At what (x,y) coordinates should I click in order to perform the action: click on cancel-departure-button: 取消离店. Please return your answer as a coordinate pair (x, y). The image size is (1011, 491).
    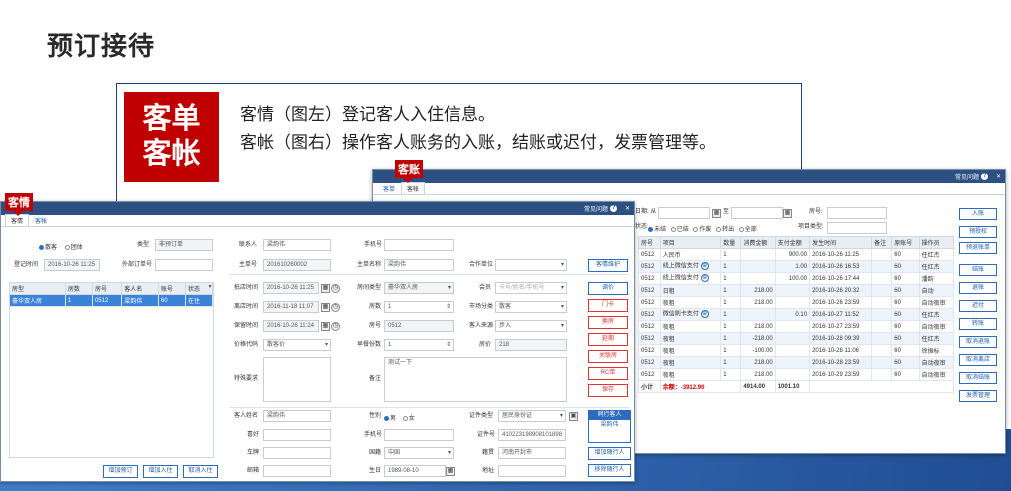
    Looking at the image, I should click on (978, 360).